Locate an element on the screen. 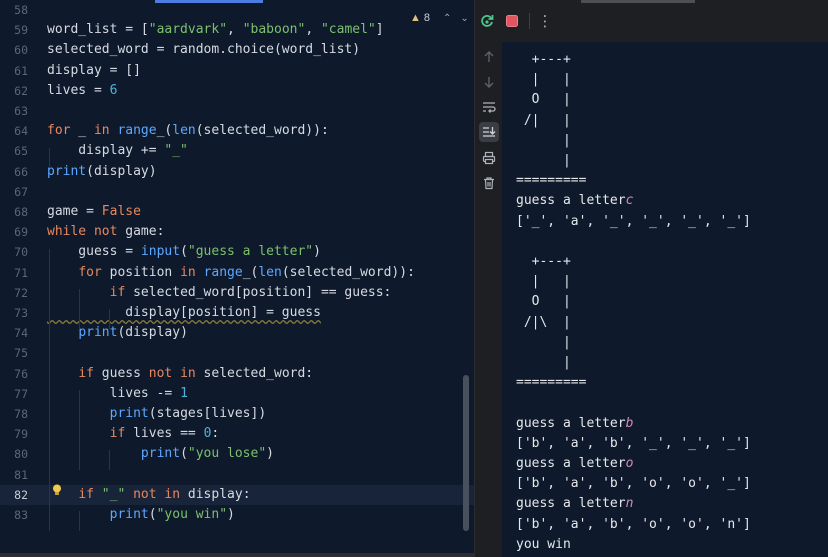  code-line: 58 is located at coordinates (237, 10).